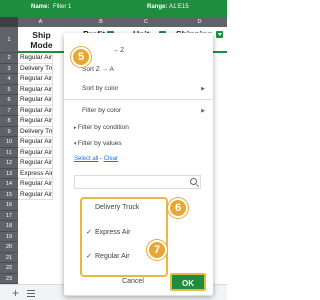 This screenshot has width=320, height=300. I want to click on select-clear-links: Select all - Clear, so click(96, 159).